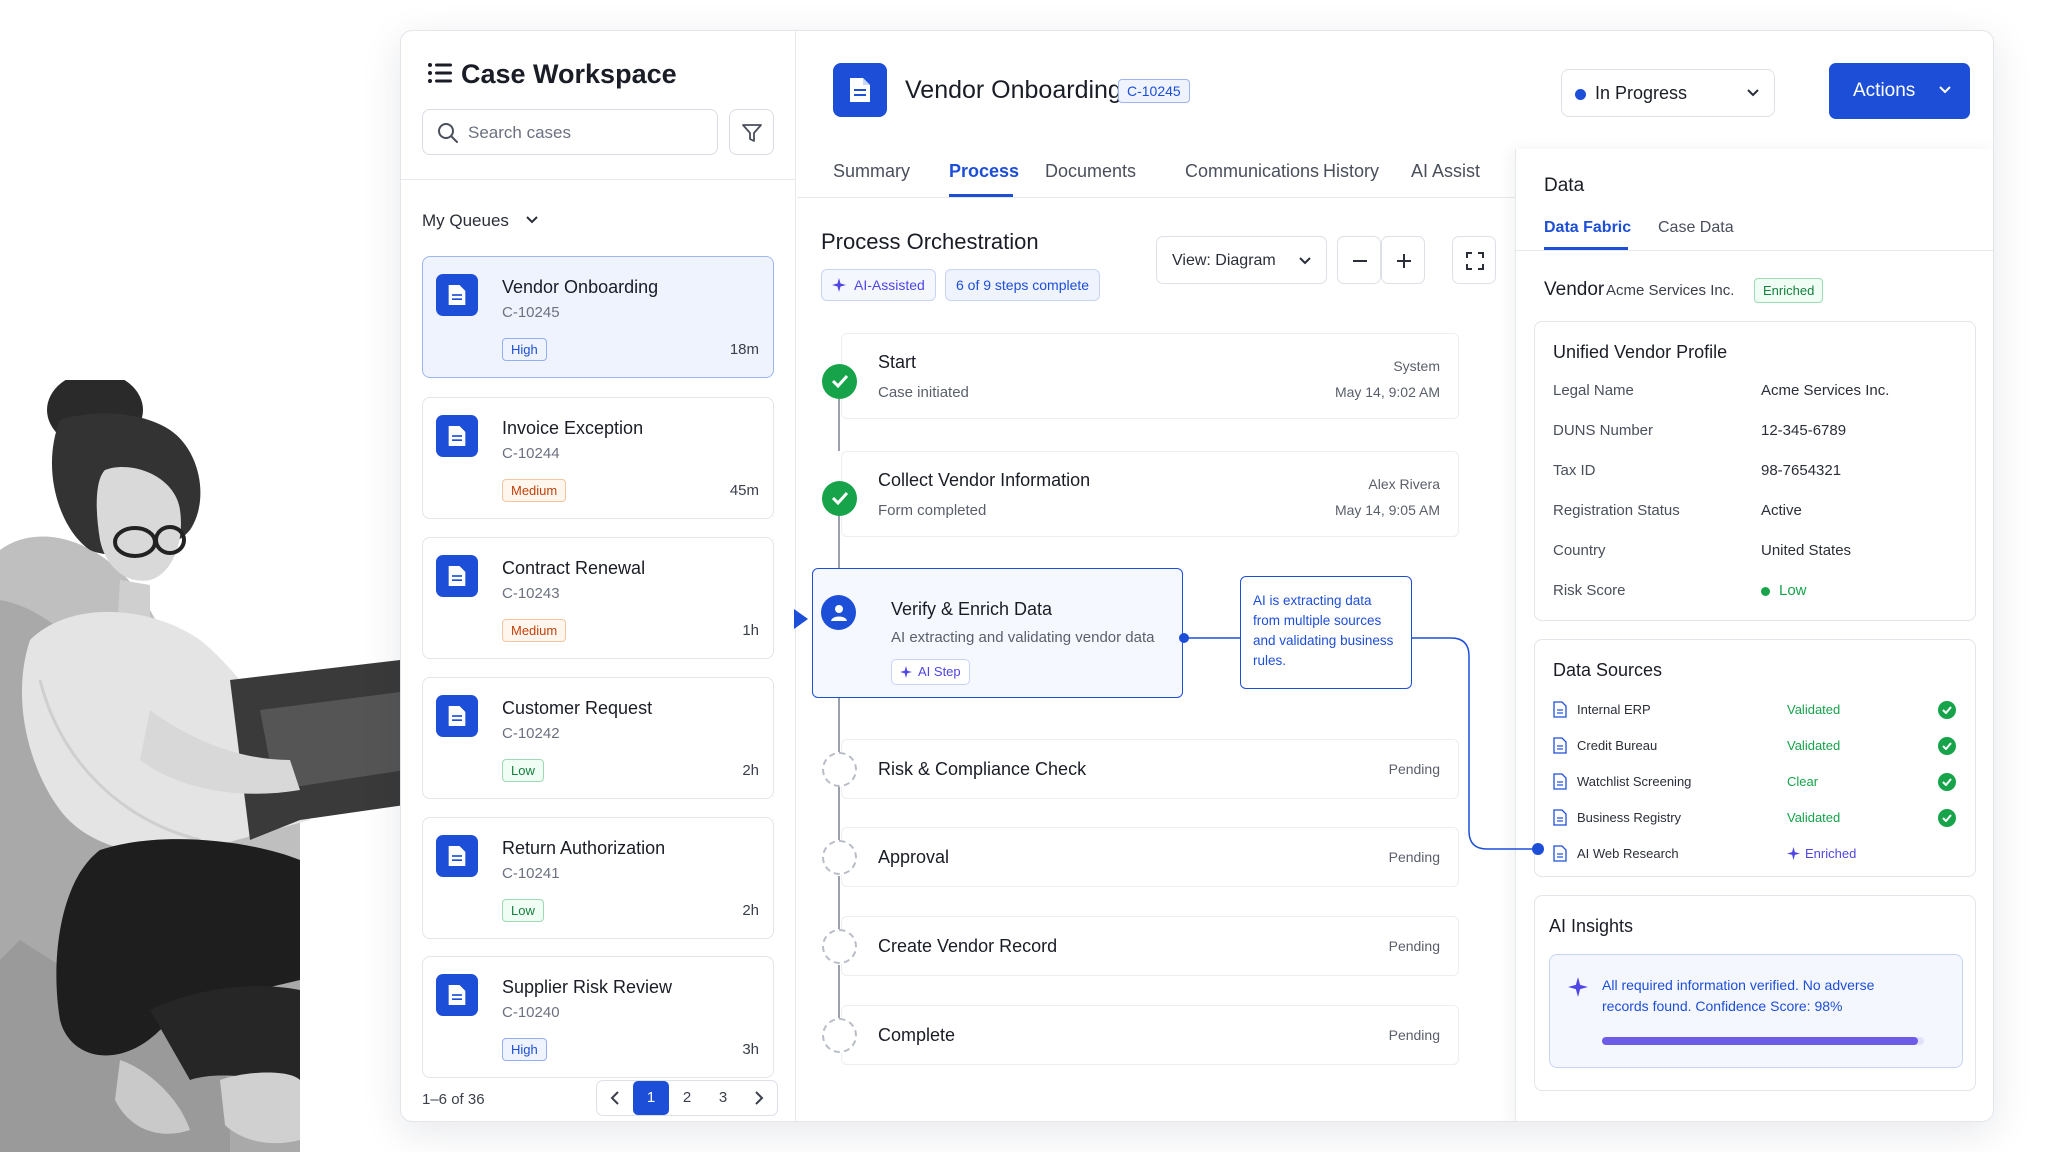 Image resolution: width=2048 pixels, height=1152 pixels. What do you see at coordinates (1252, 171) in the screenshot?
I see `tab-communications: Communications` at bounding box center [1252, 171].